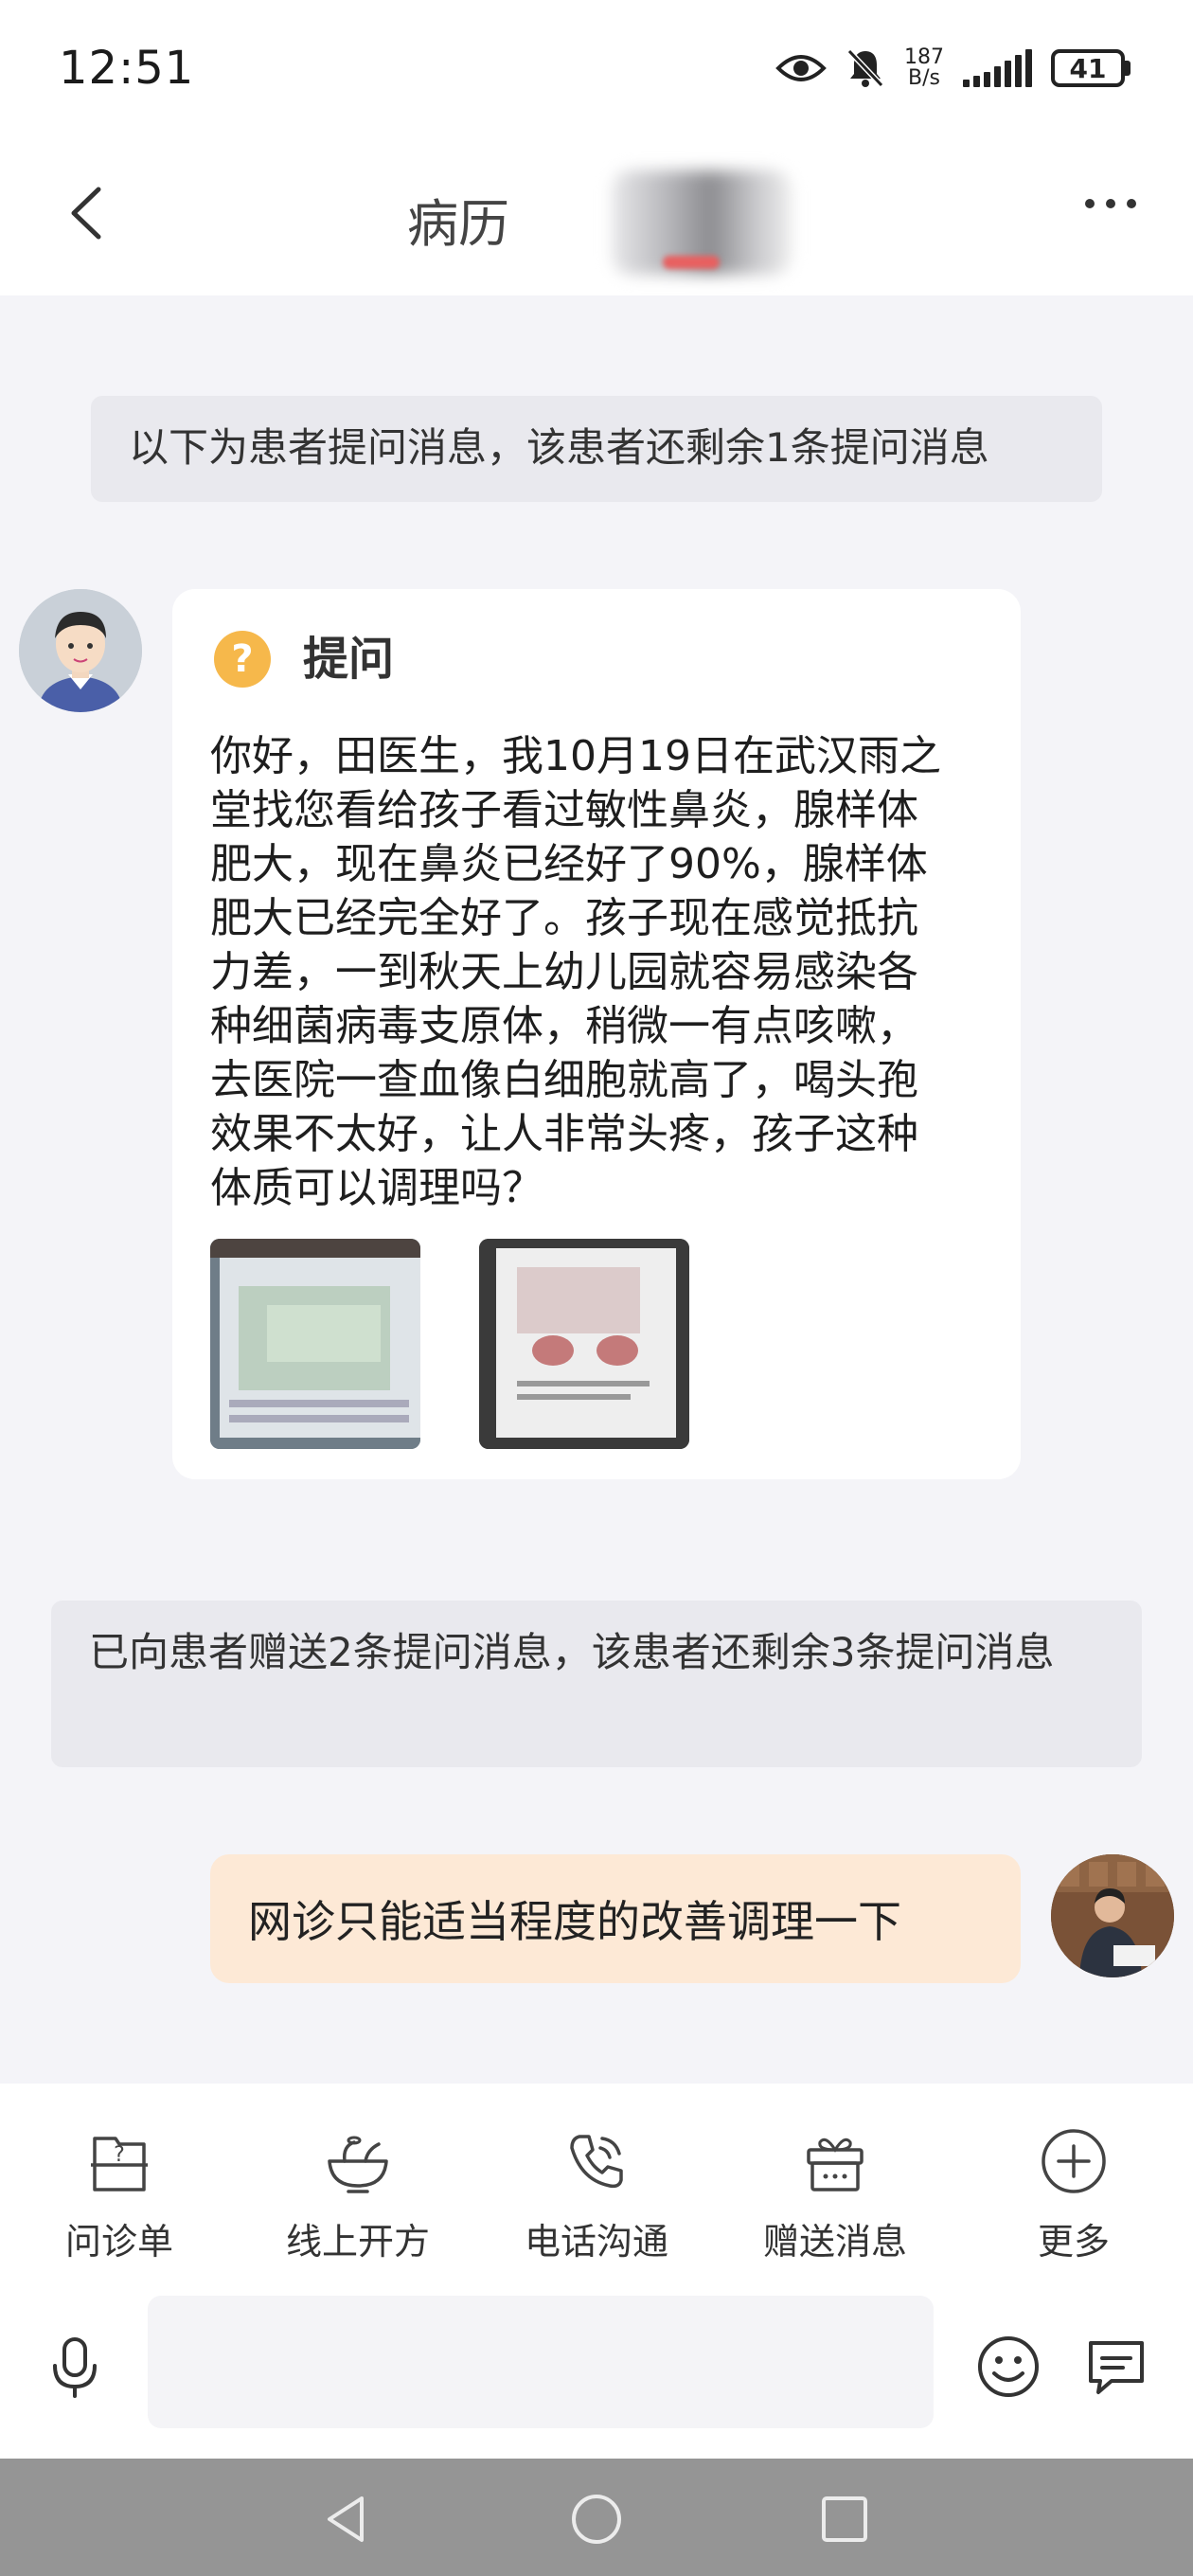 The image size is (1193, 2576). Describe the element at coordinates (564, 918) in the screenshot. I see `question-line: 肥大已经完全好了。孩子现在感觉抵抗` at that location.